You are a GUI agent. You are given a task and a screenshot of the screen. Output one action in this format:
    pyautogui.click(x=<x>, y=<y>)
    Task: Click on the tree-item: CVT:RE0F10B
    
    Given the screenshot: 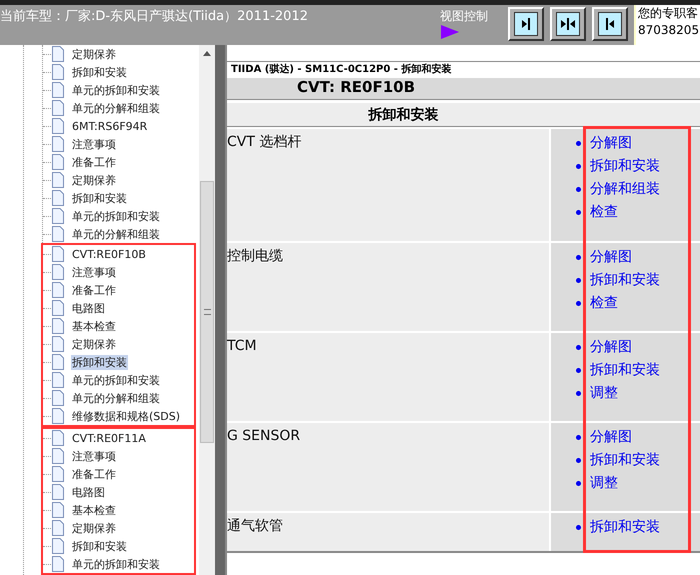 What is the action you would take?
    pyautogui.click(x=109, y=254)
    